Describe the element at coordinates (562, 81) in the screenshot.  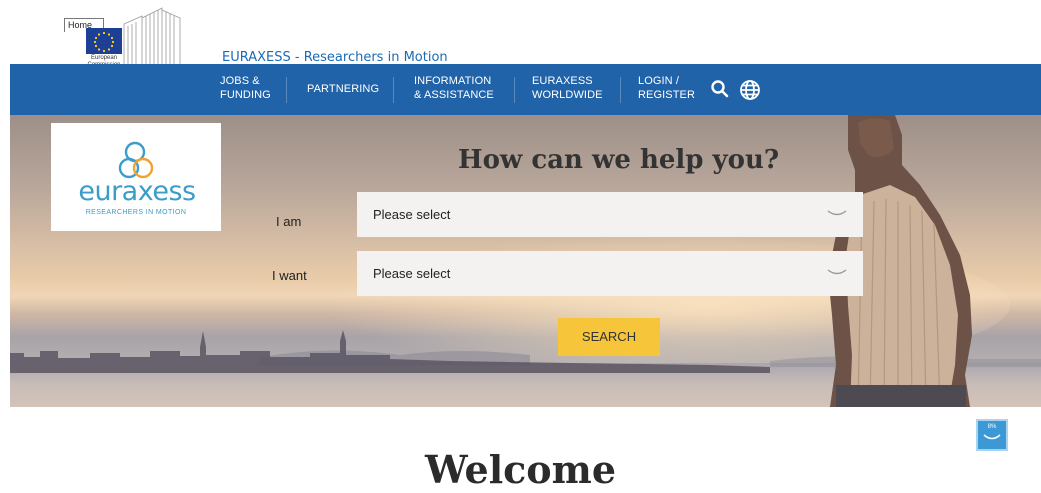
I see `nav-worldwide-line1: EURAXESS` at that location.